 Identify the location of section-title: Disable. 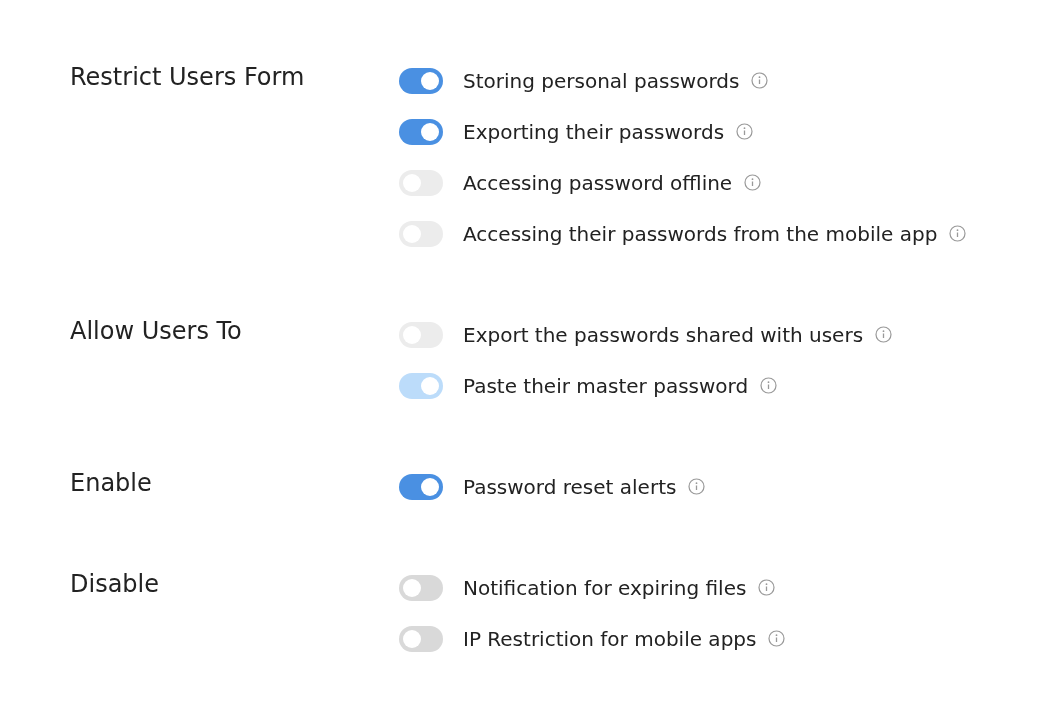
(115, 584).